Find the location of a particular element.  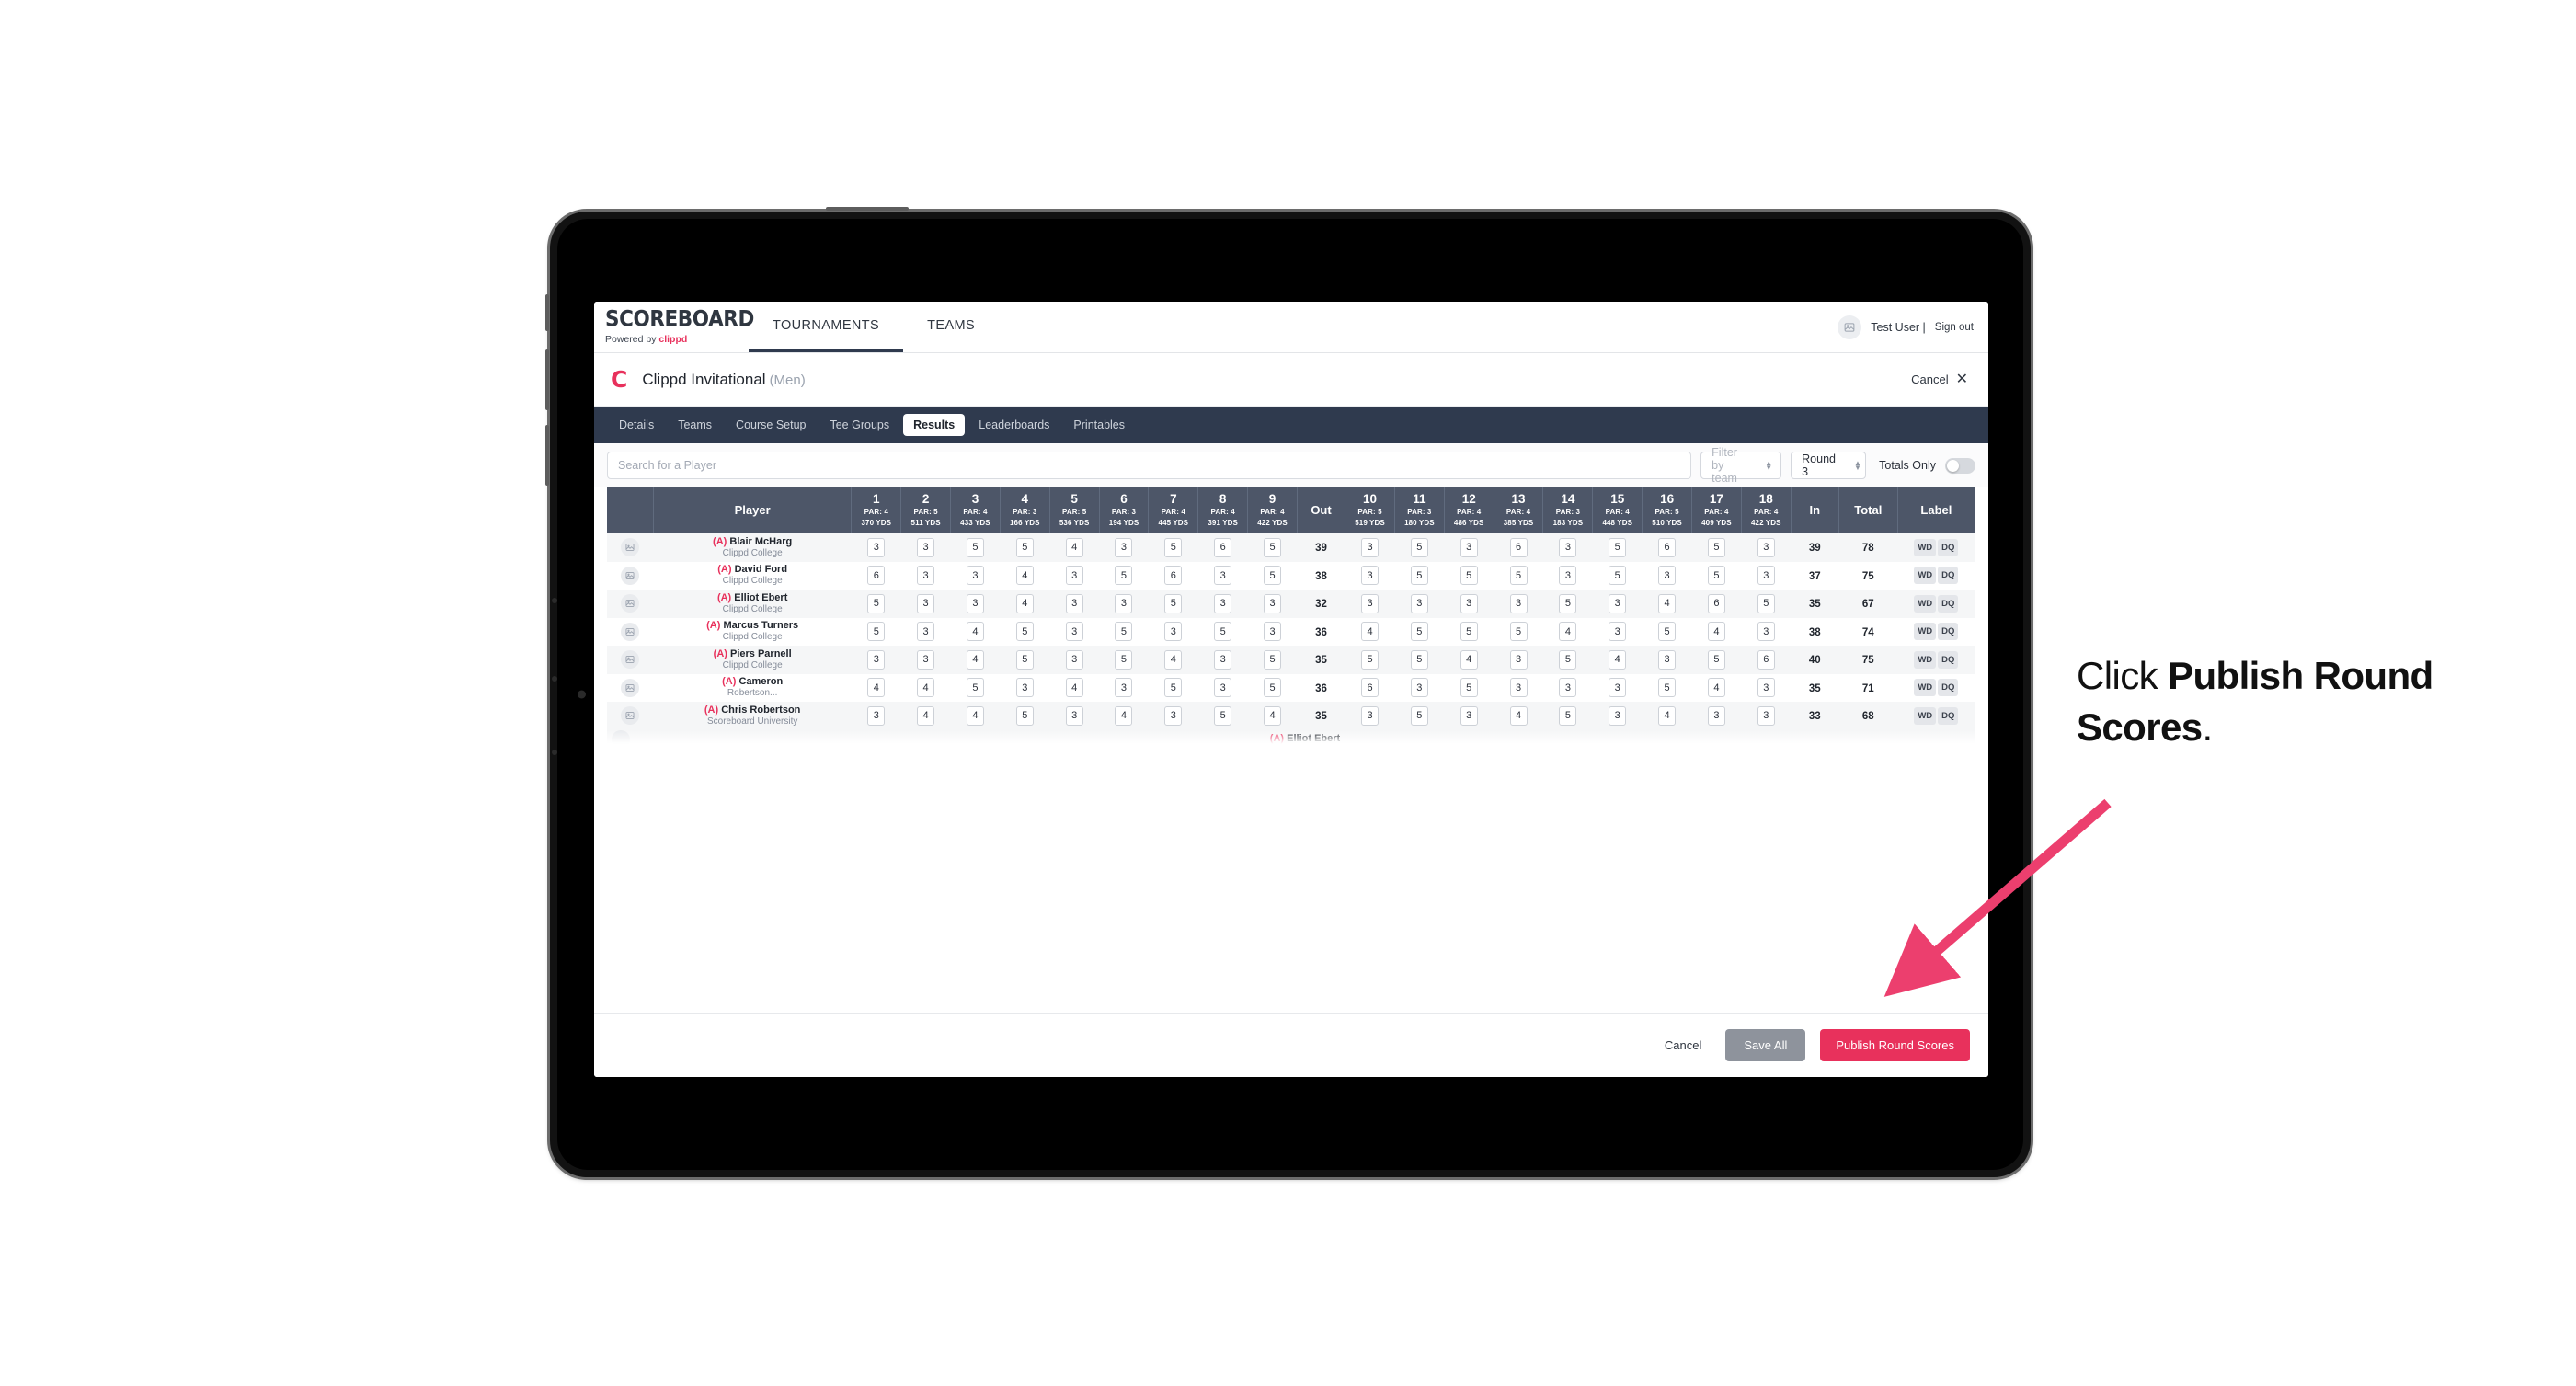

score-cell-hole-6: 4 is located at coordinates (1124, 716).